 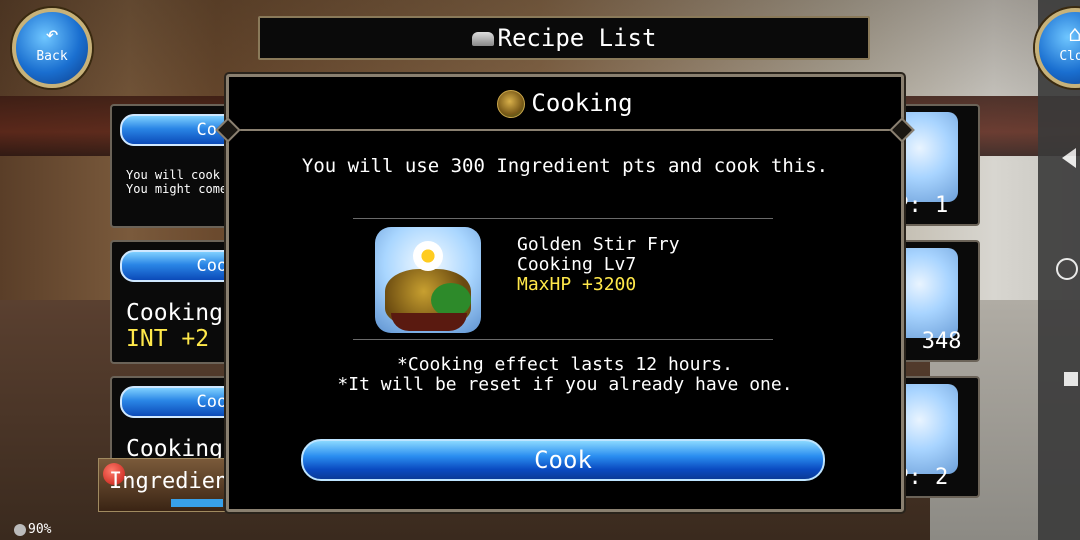 What do you see at coordinates (598, 244) in the screenshot?
I see `item-name: Golden Stir Fry` at bounding box center [598, 244].